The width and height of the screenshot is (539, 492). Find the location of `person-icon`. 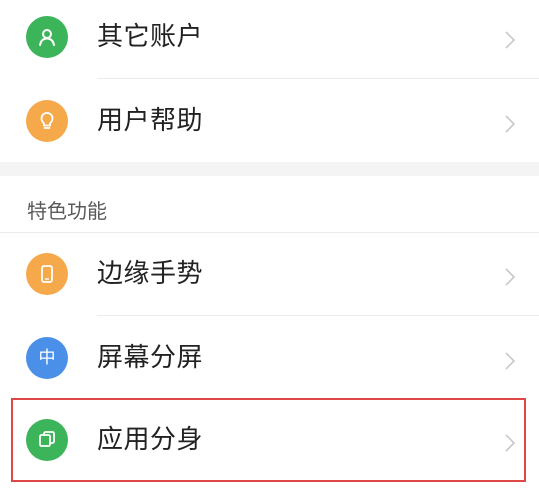

person-icon is located at coordinates (47, 37).